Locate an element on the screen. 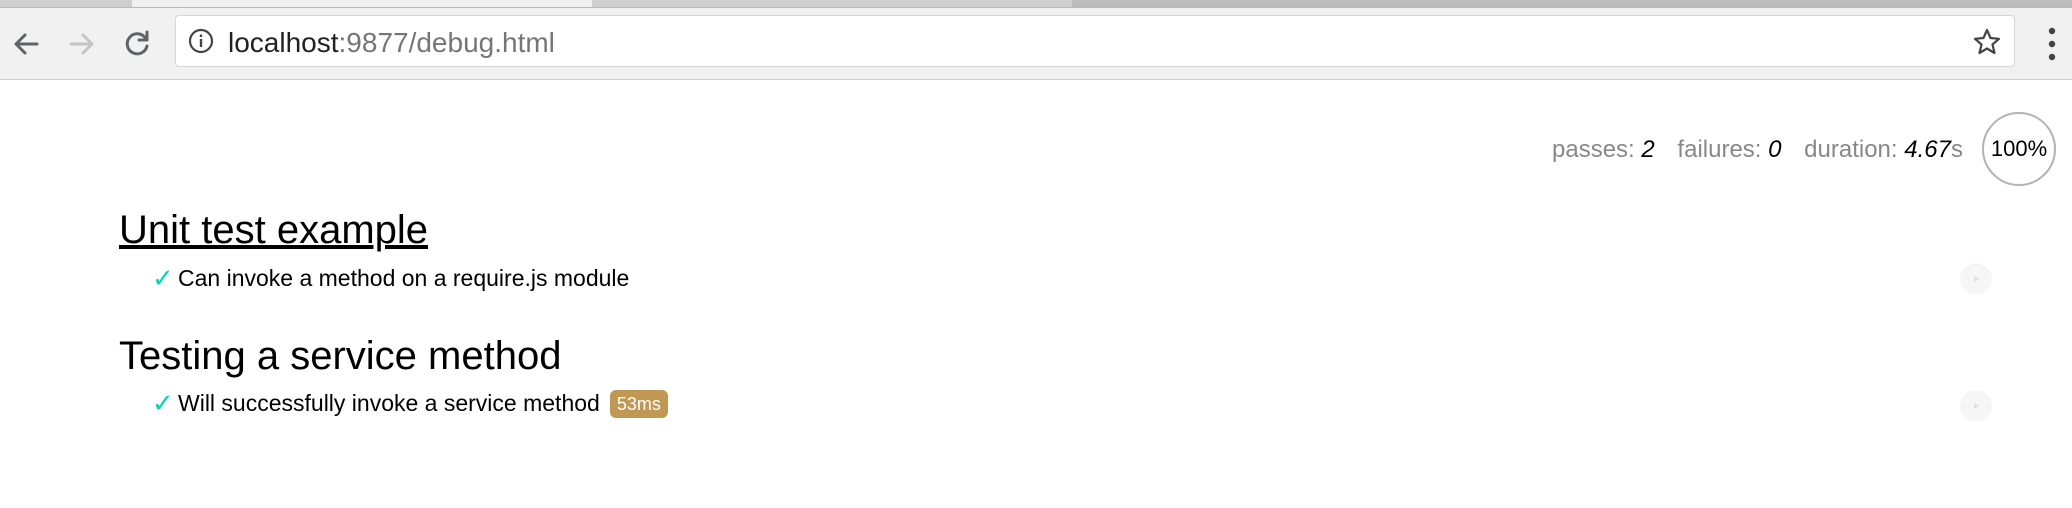  failures-value: 0 is located at coordinates (1775, 149).